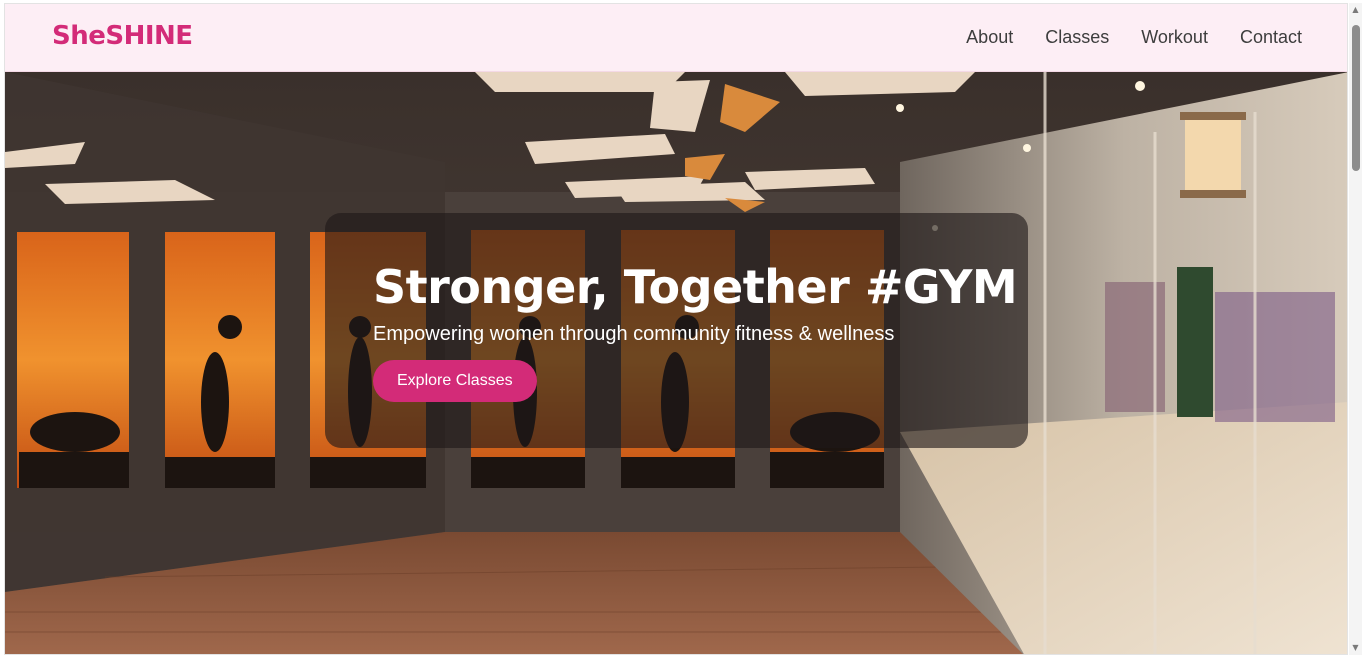 The image size is (1366, 659). Describe the element at coordinates (1355, 329) in the screenshot. I see `vertical-scrollbar: ▲ ▼` at that location.